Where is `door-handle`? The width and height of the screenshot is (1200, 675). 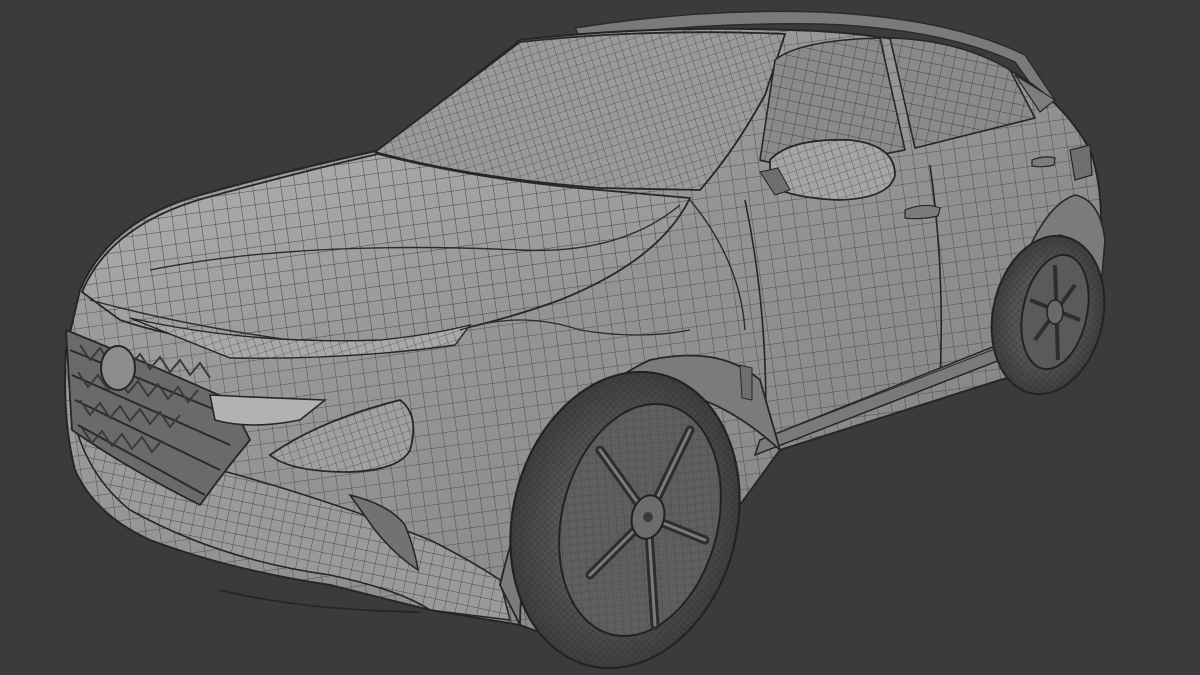
door-handle is located at coordinates (1043, 162).